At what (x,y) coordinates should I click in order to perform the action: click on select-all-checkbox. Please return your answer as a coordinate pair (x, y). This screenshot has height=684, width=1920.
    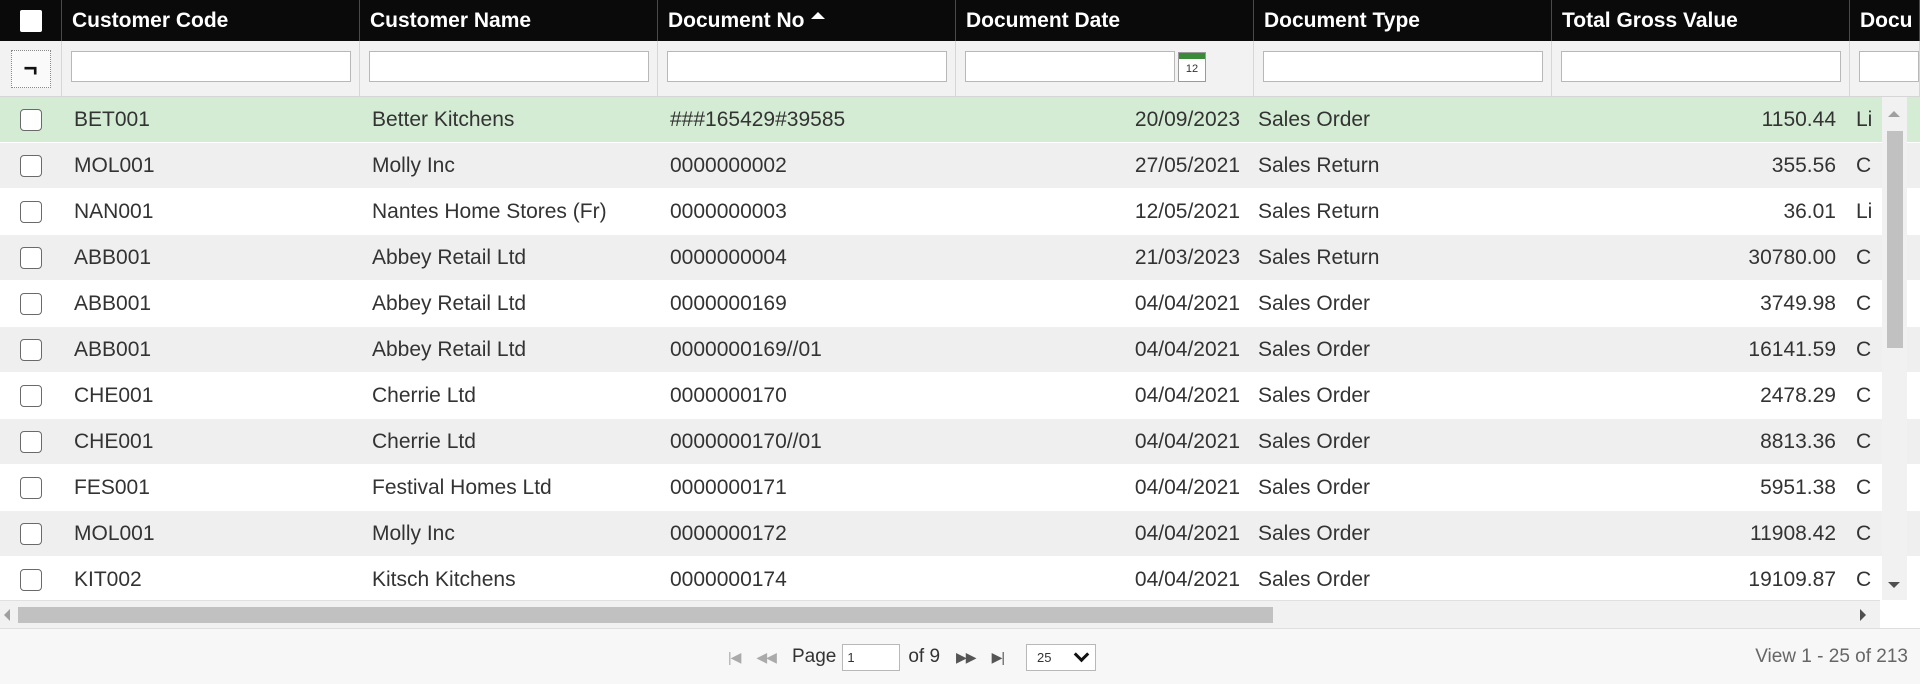
    Looking at the image, I should click on (30, 20).